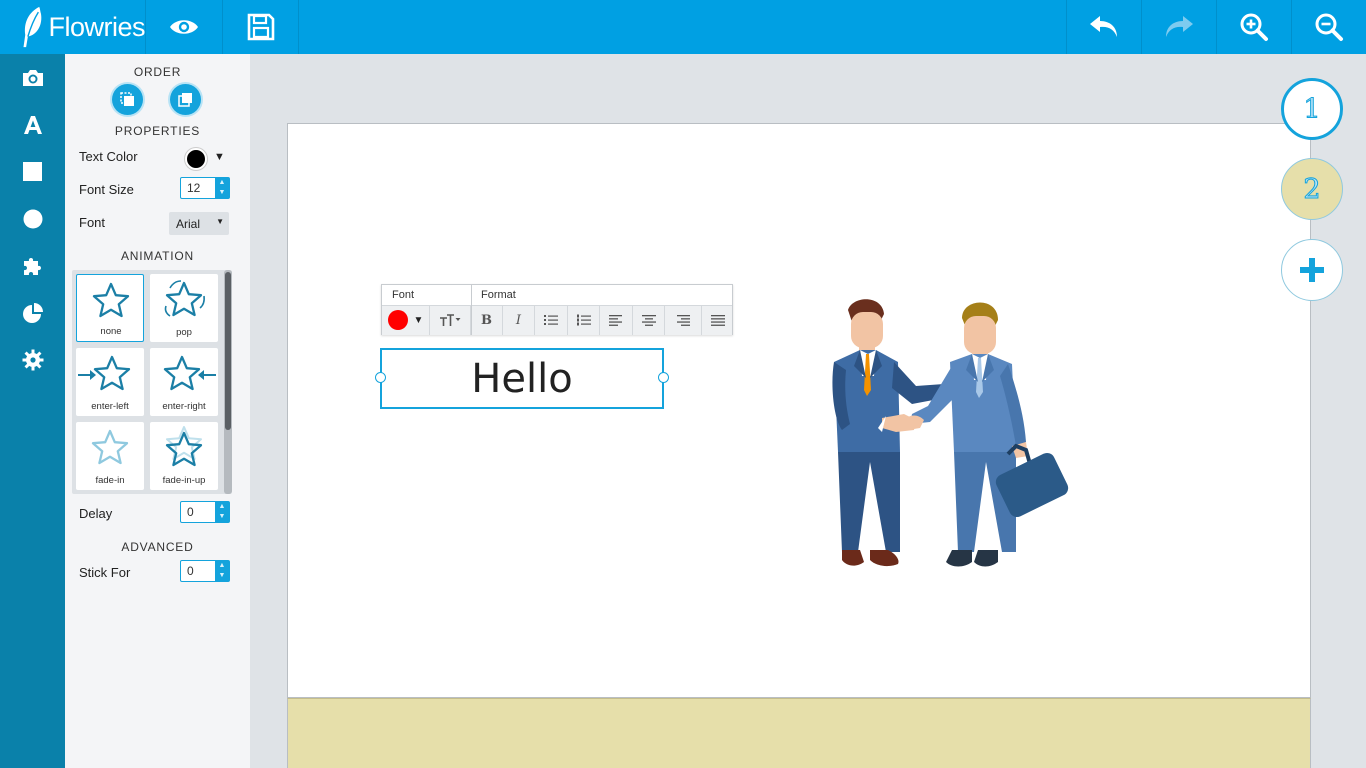 This screenshot has width=1366, height=768. Describe the element at coordinates (188, 224) in the screenshot. I see `font-select-value: Arial` at that location.